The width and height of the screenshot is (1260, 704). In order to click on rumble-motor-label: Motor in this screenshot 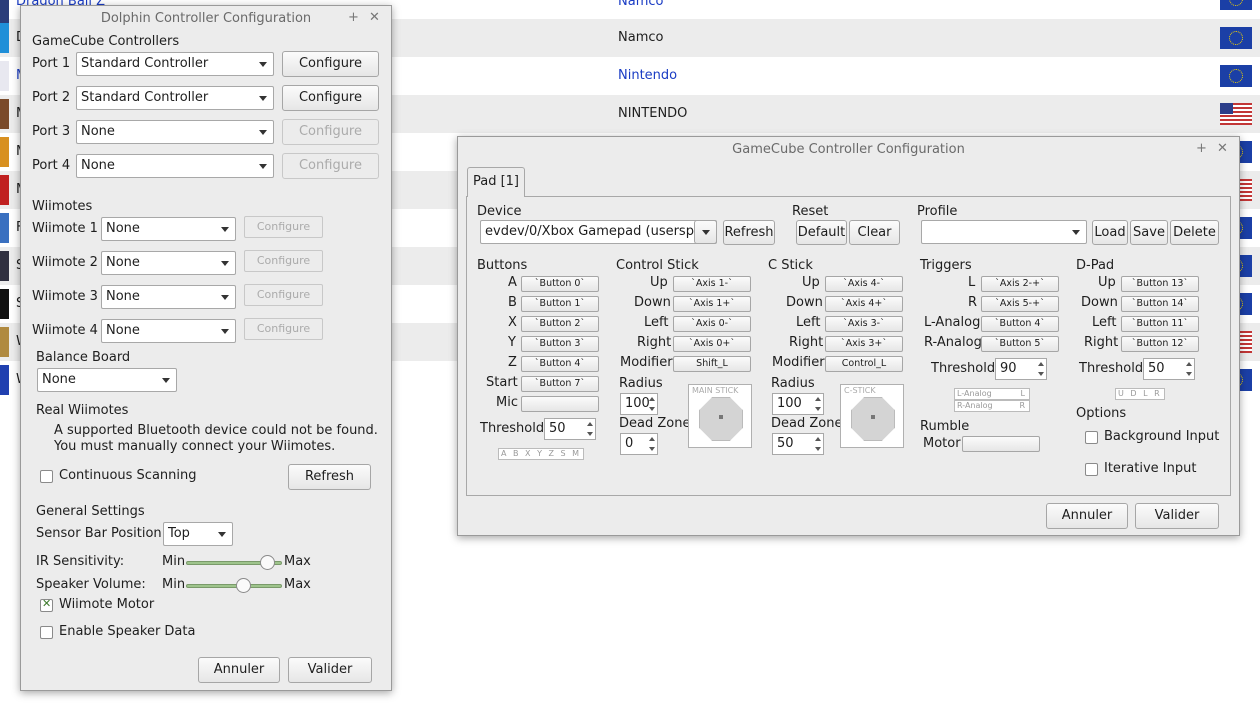, I will do `click(942, 443)`.